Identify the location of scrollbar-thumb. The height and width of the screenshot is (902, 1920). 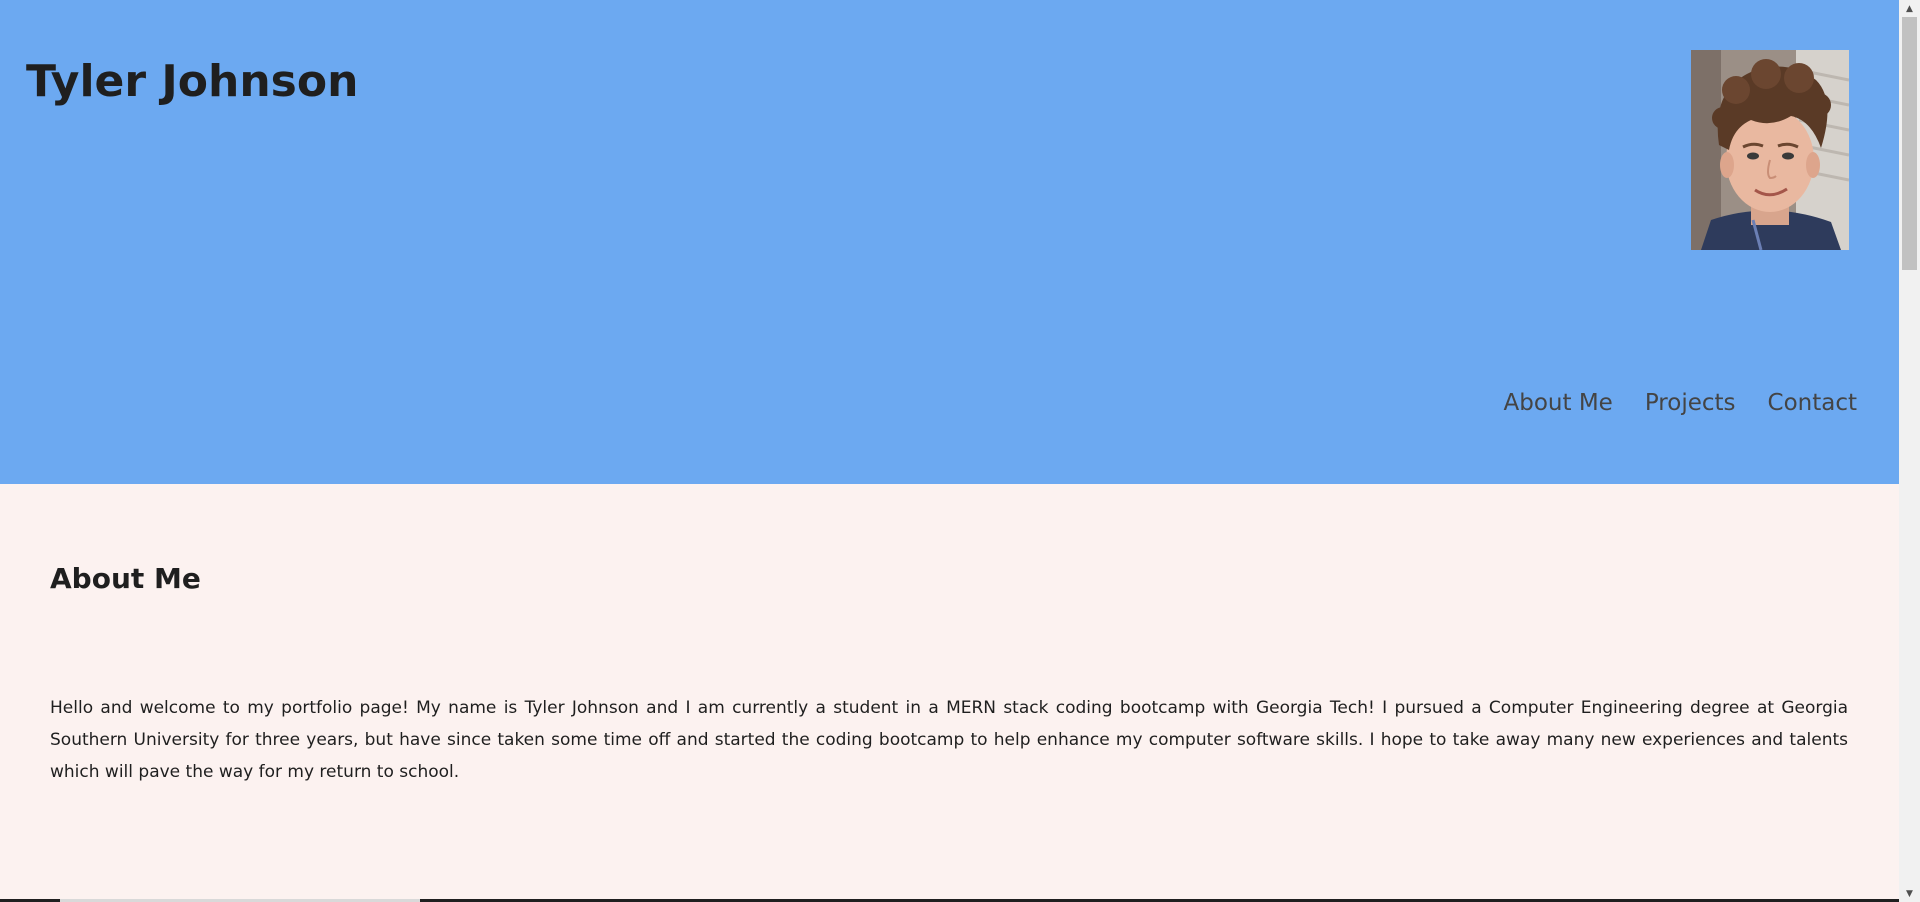
(1909, 143).